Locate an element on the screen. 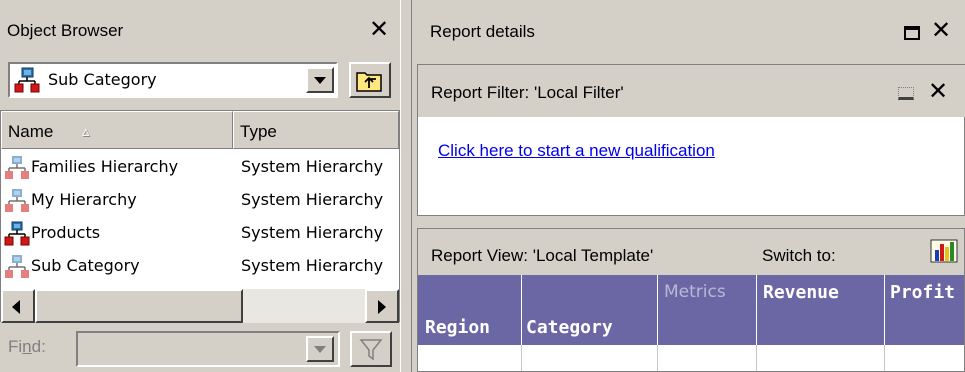 The height and width of the screenshot is (372, 965). grid-header-profit: Profit is located at coordinates (924, 310).